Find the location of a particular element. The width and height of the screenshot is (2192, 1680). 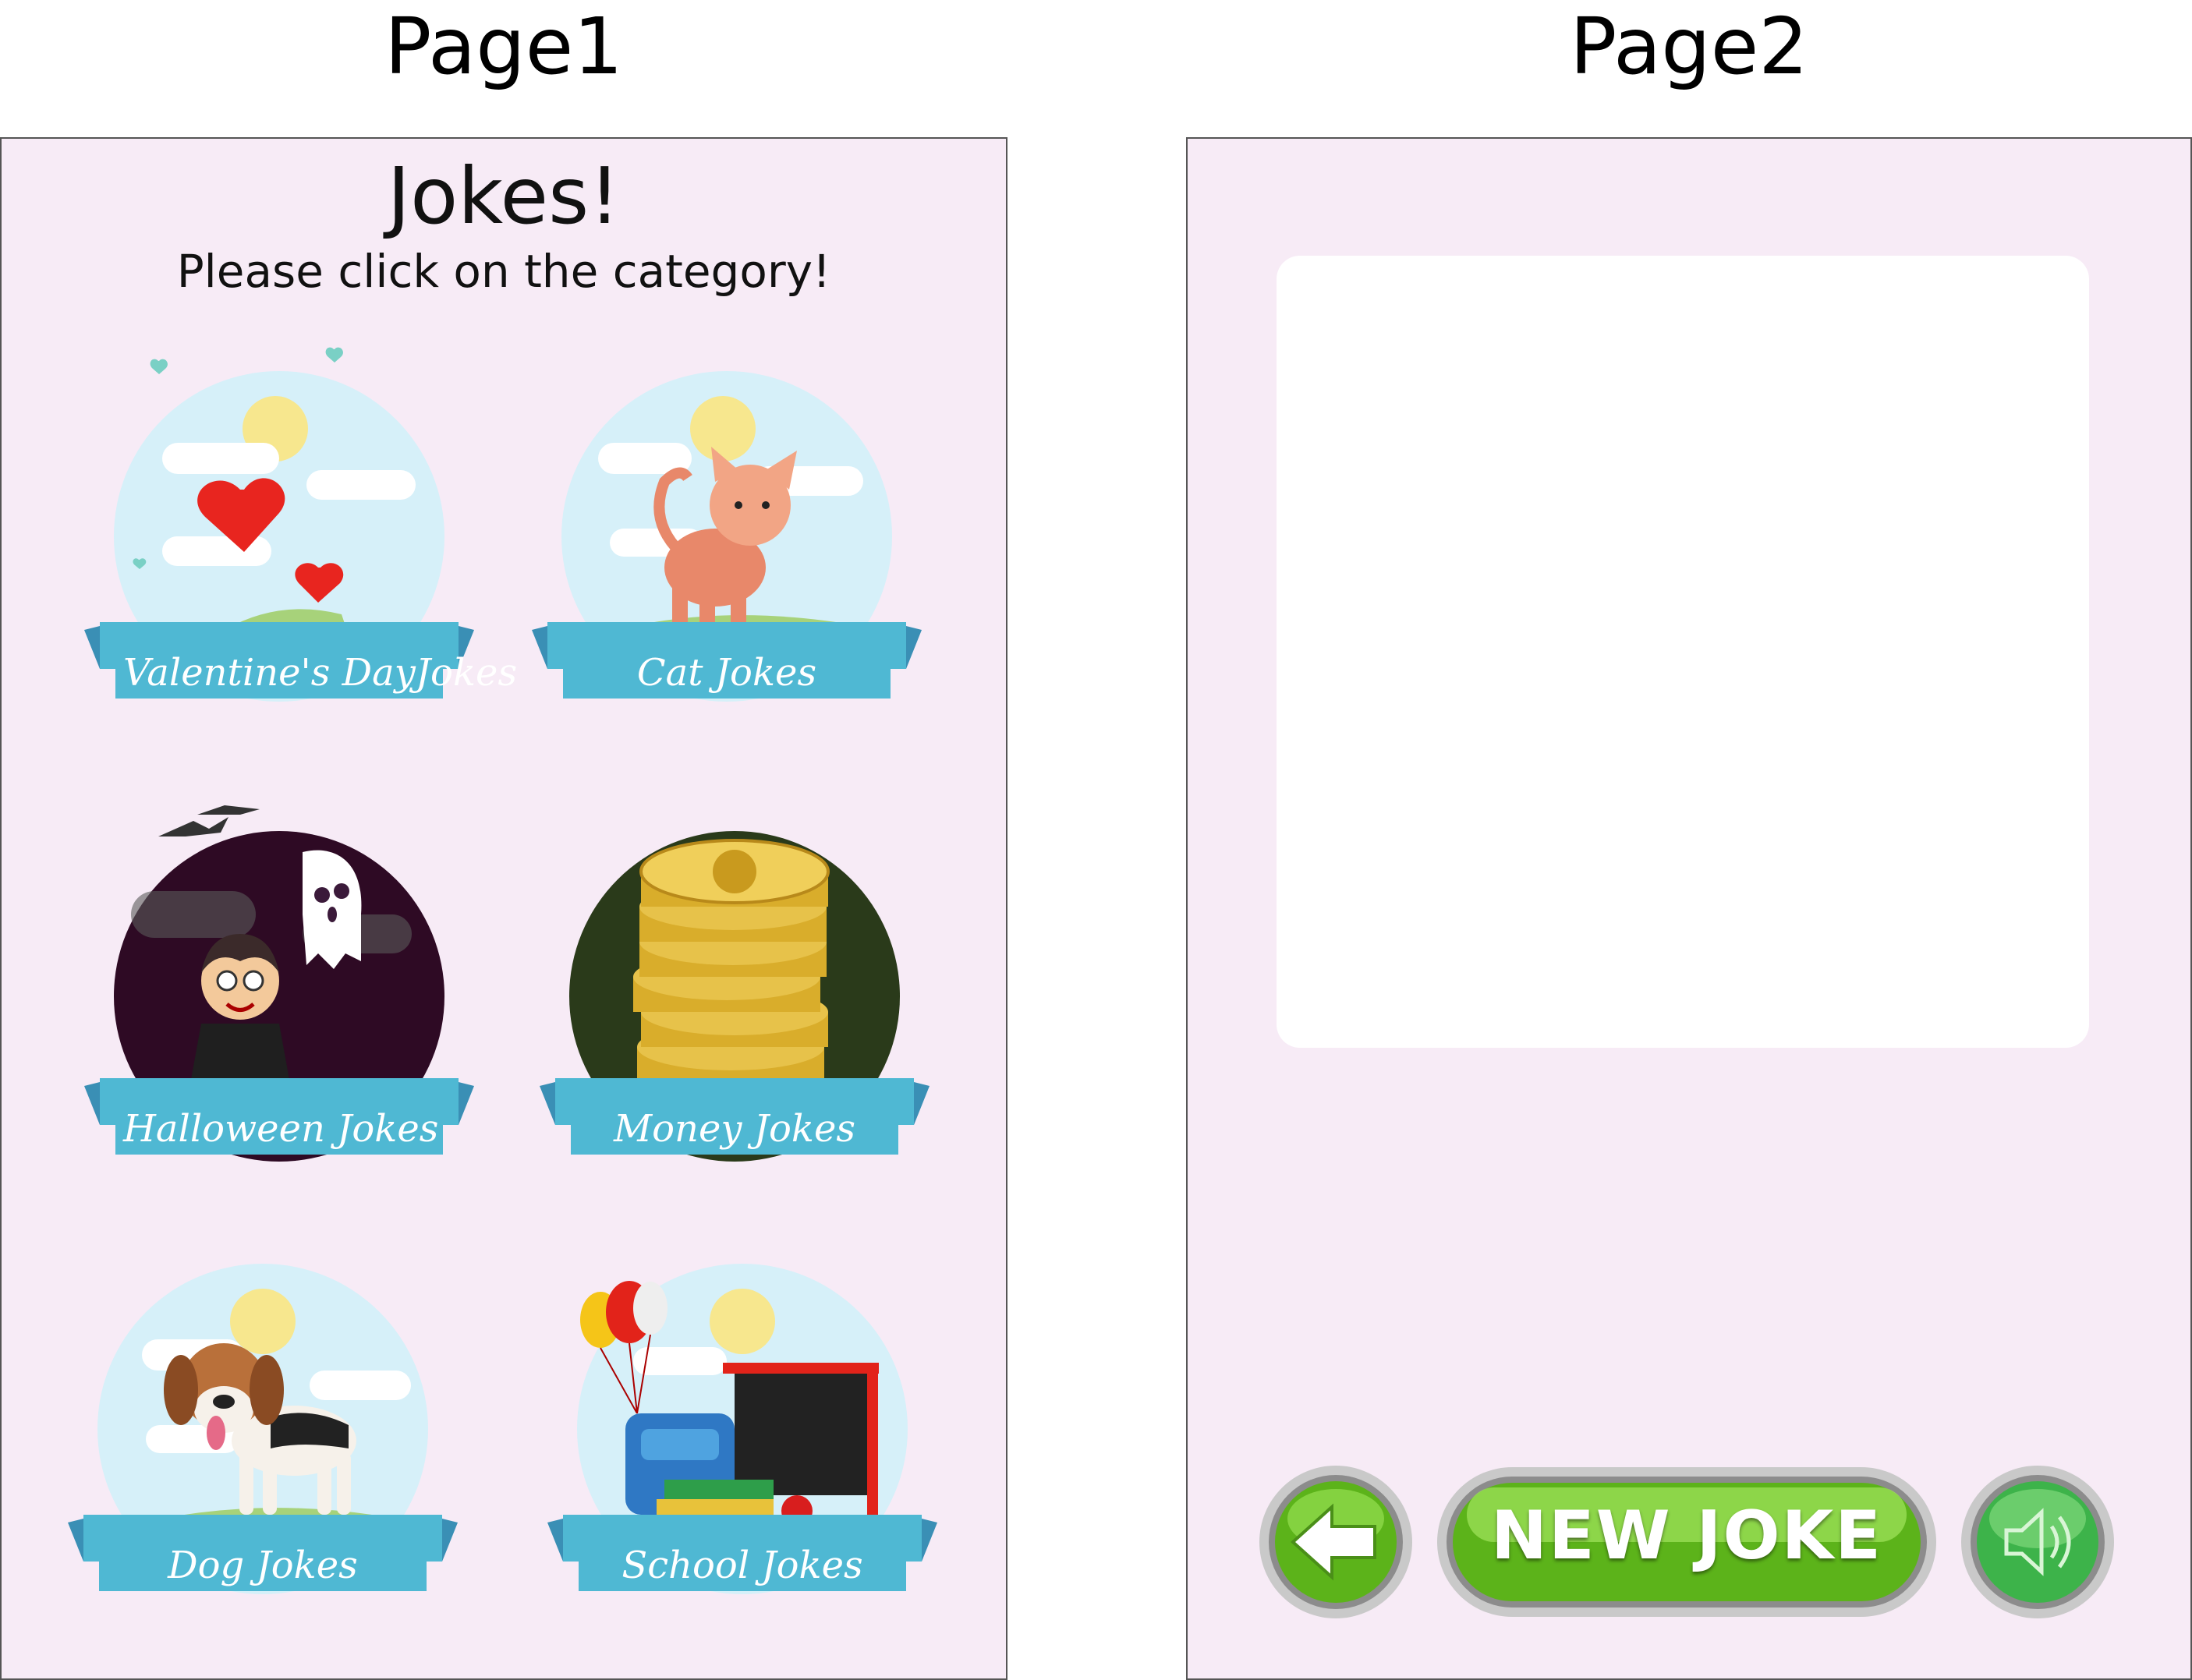

back-arrow-icon is located at coordinates (1335, 1542).